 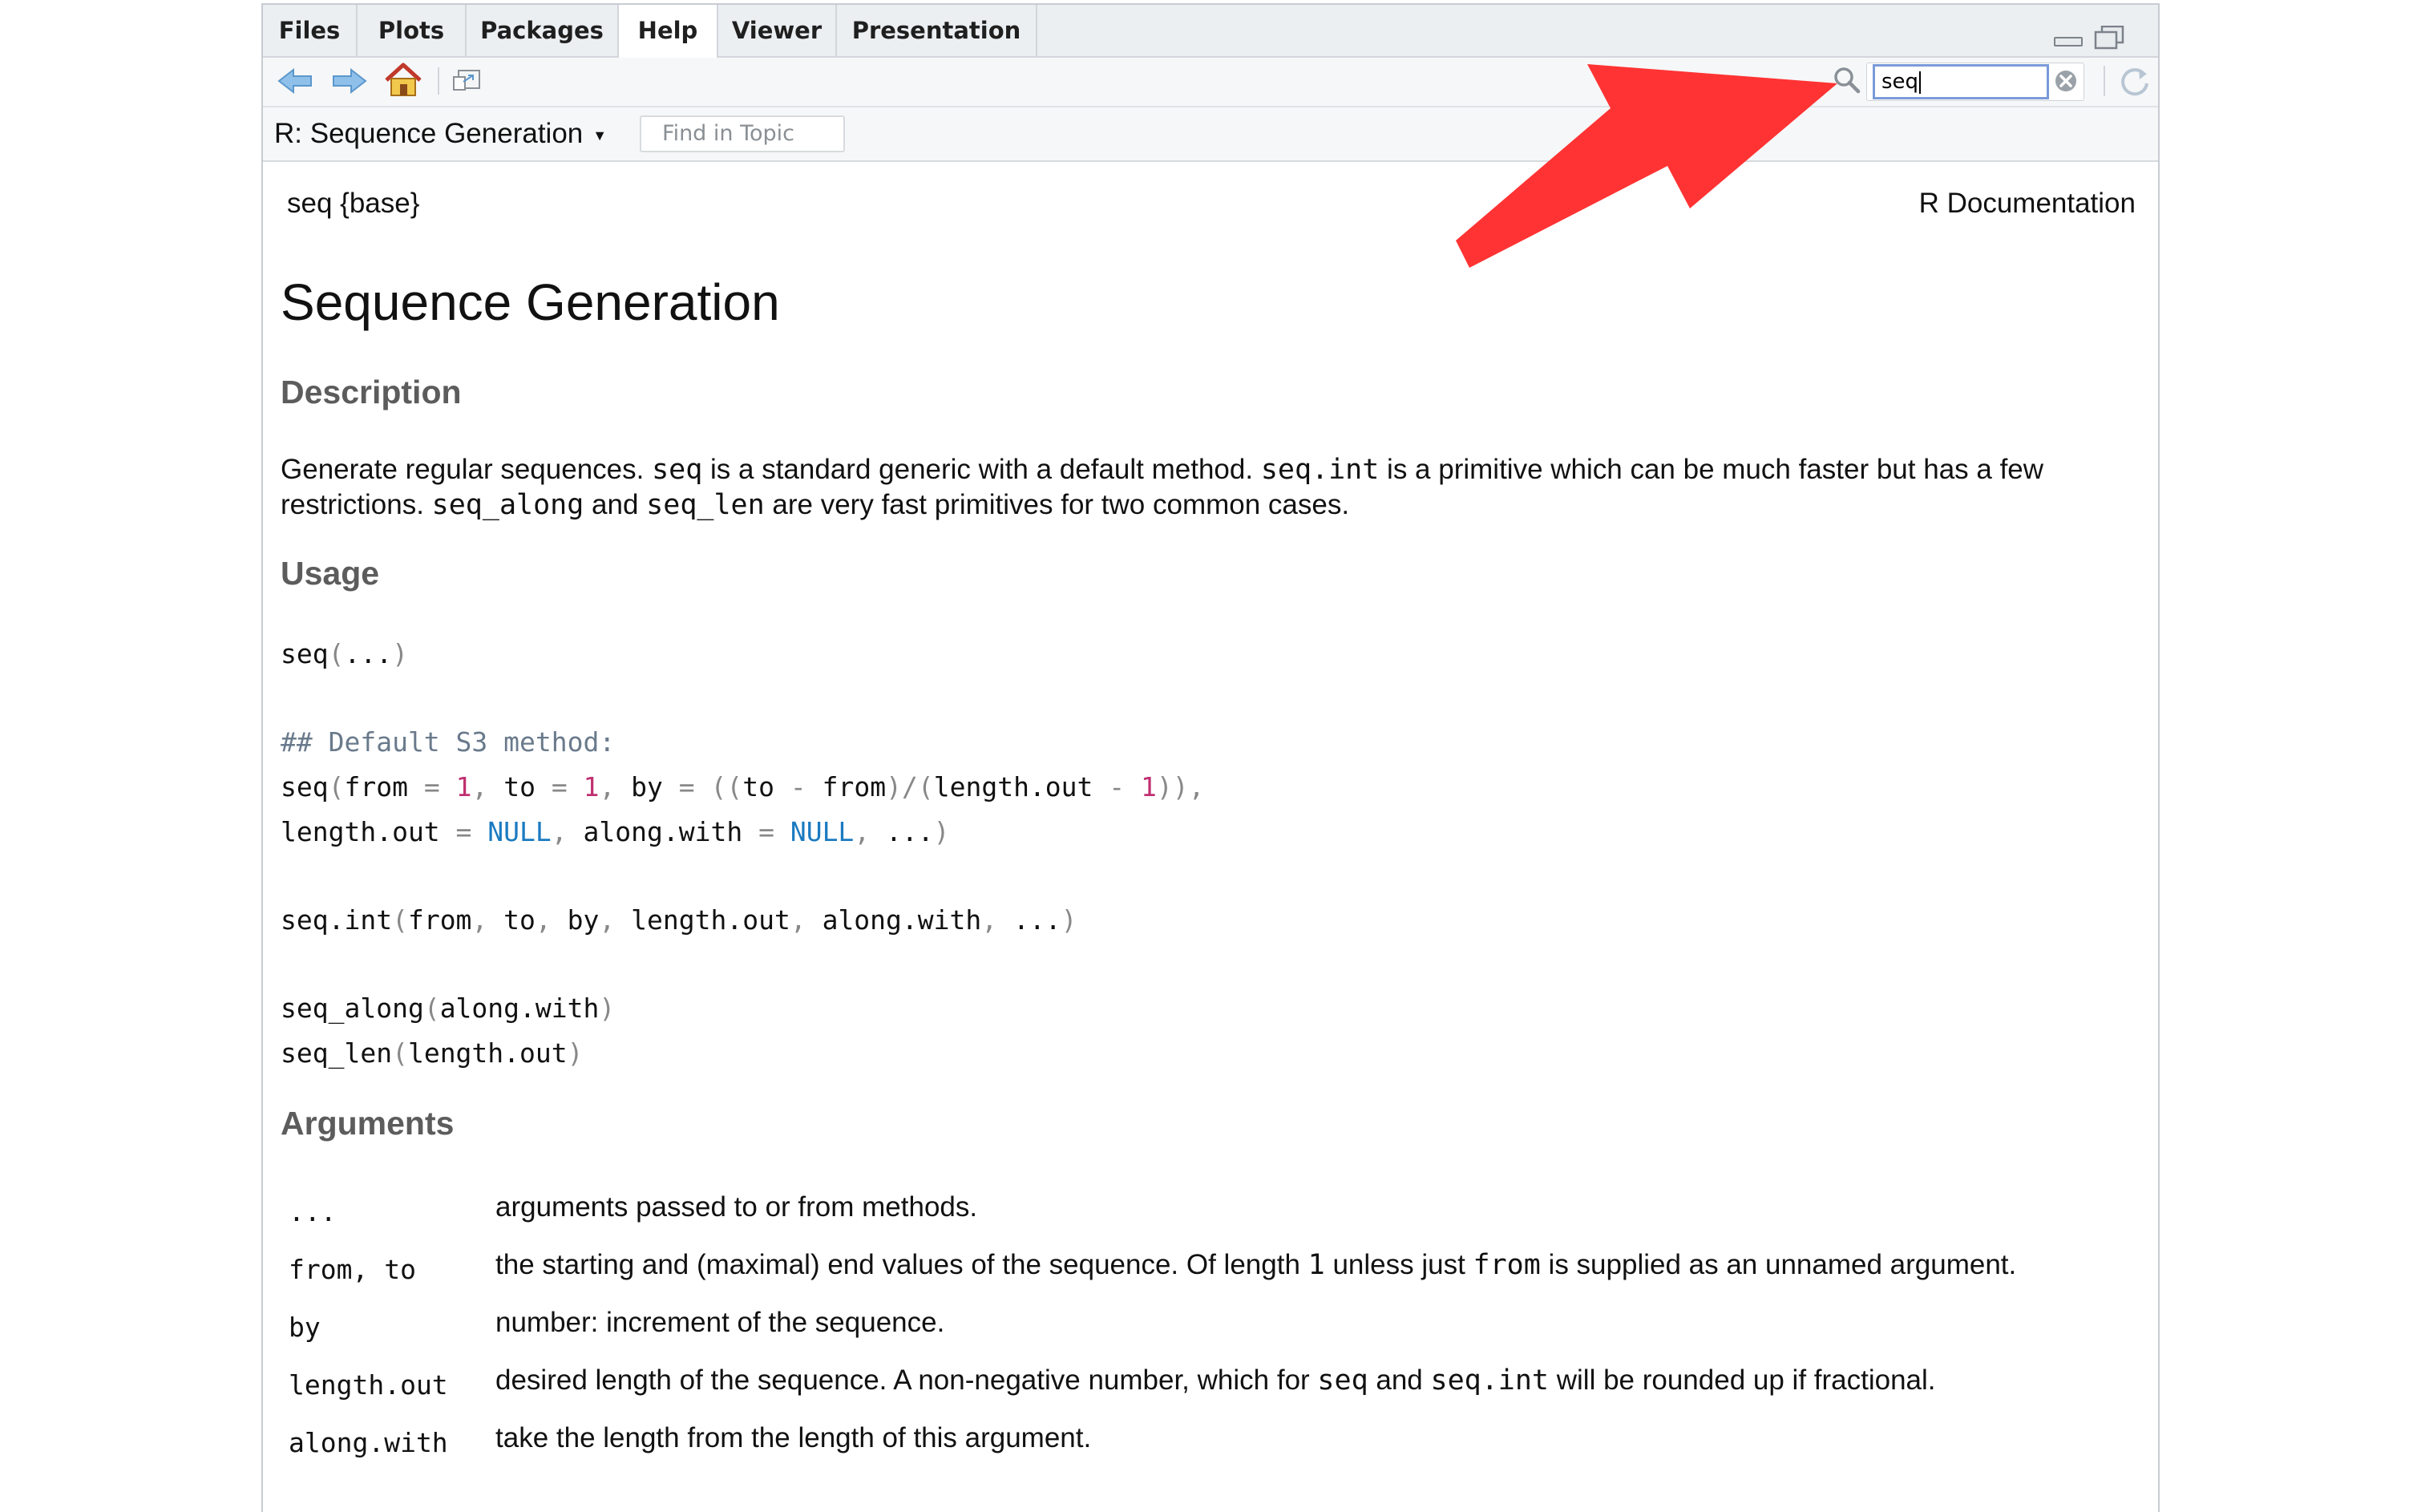 What do you see at coordinates (600, 135) in the screenshot?
I see `chevron-down-icon: ▼` at bounding box center [600, 135].